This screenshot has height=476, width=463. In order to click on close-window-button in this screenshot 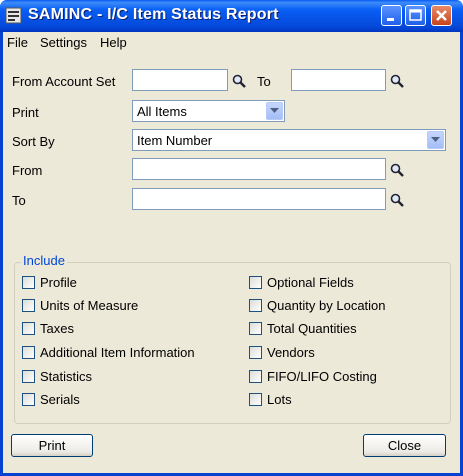, I will do `click(441, 15)`.